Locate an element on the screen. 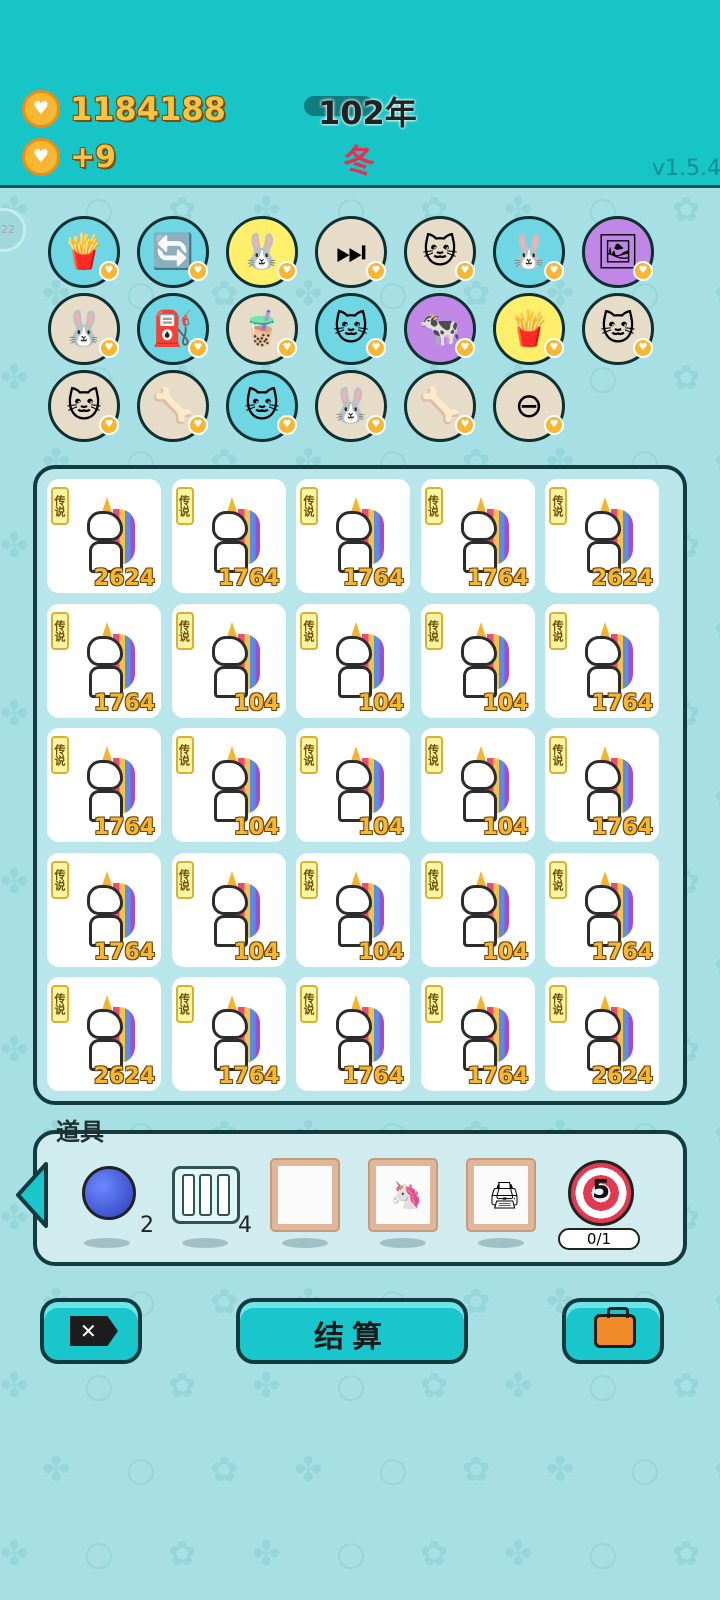 The width and height of the screenshot is (720, 1600). printer-frame-item: 🖨 is located at coordinates (501, 1204).